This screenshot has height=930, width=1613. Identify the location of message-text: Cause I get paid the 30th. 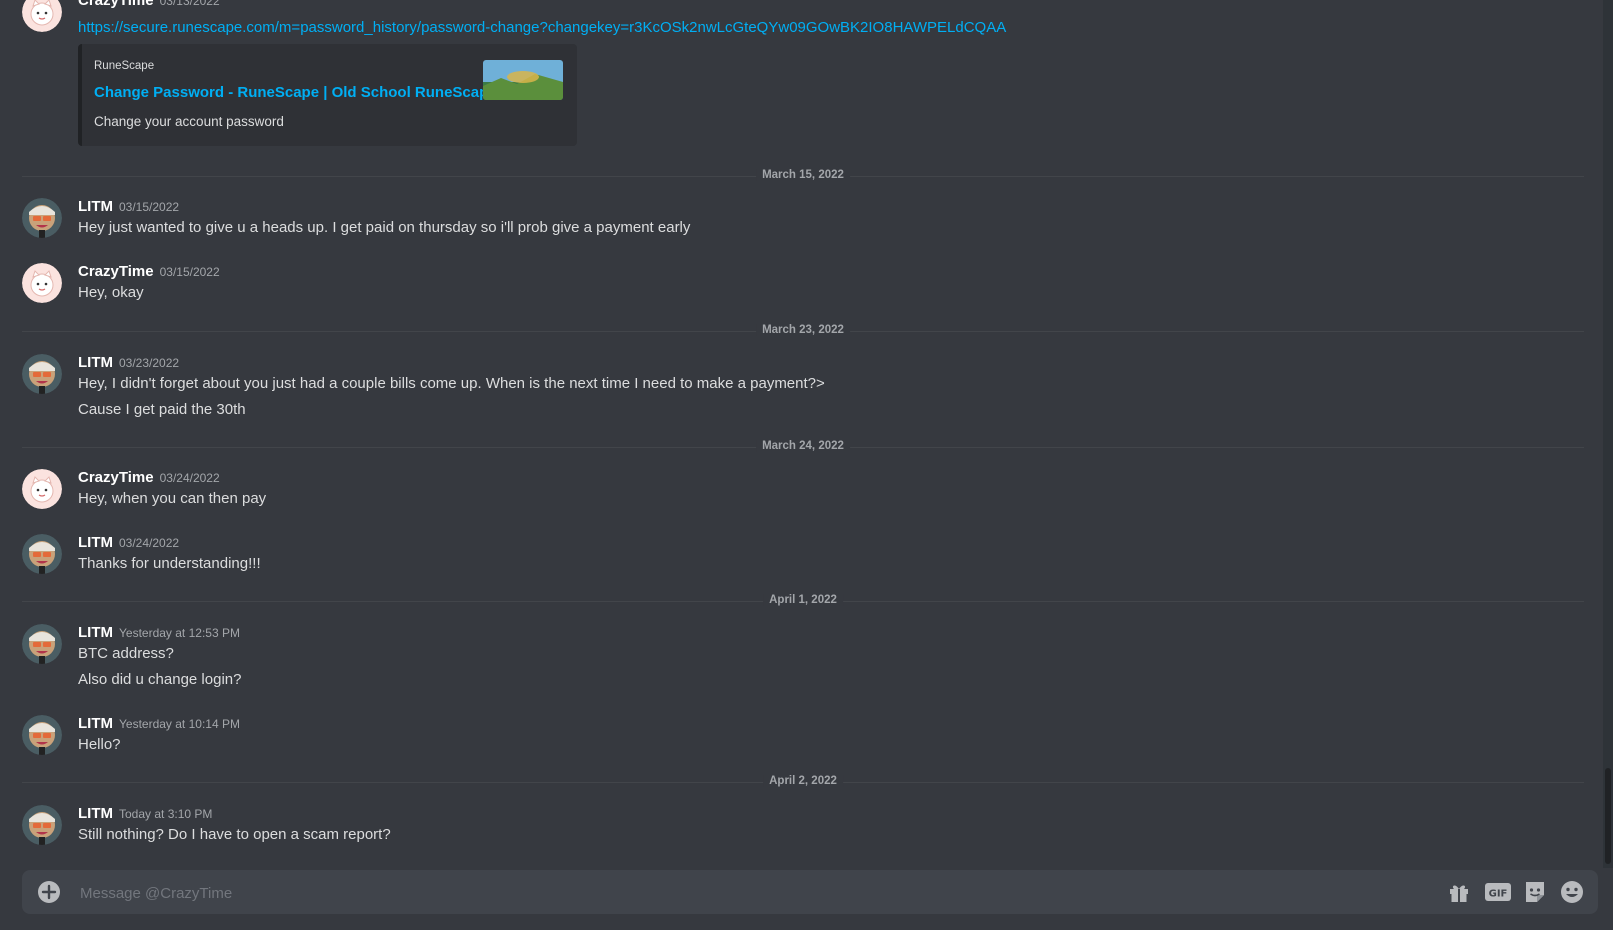
(162, 409).